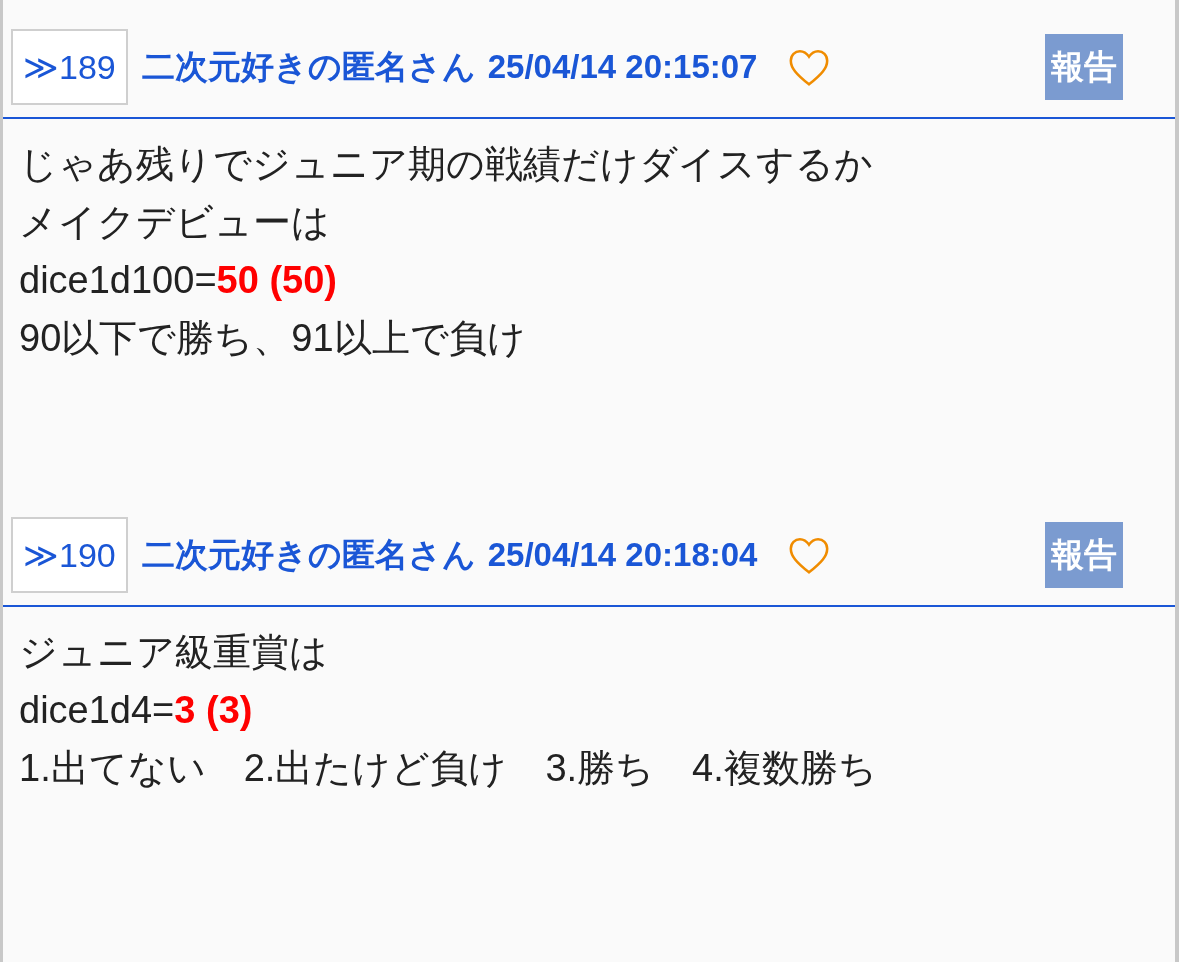 The width and height of the screenshot is (1179, 962). I want to click on post-number: ≫190, so click(69, 555).